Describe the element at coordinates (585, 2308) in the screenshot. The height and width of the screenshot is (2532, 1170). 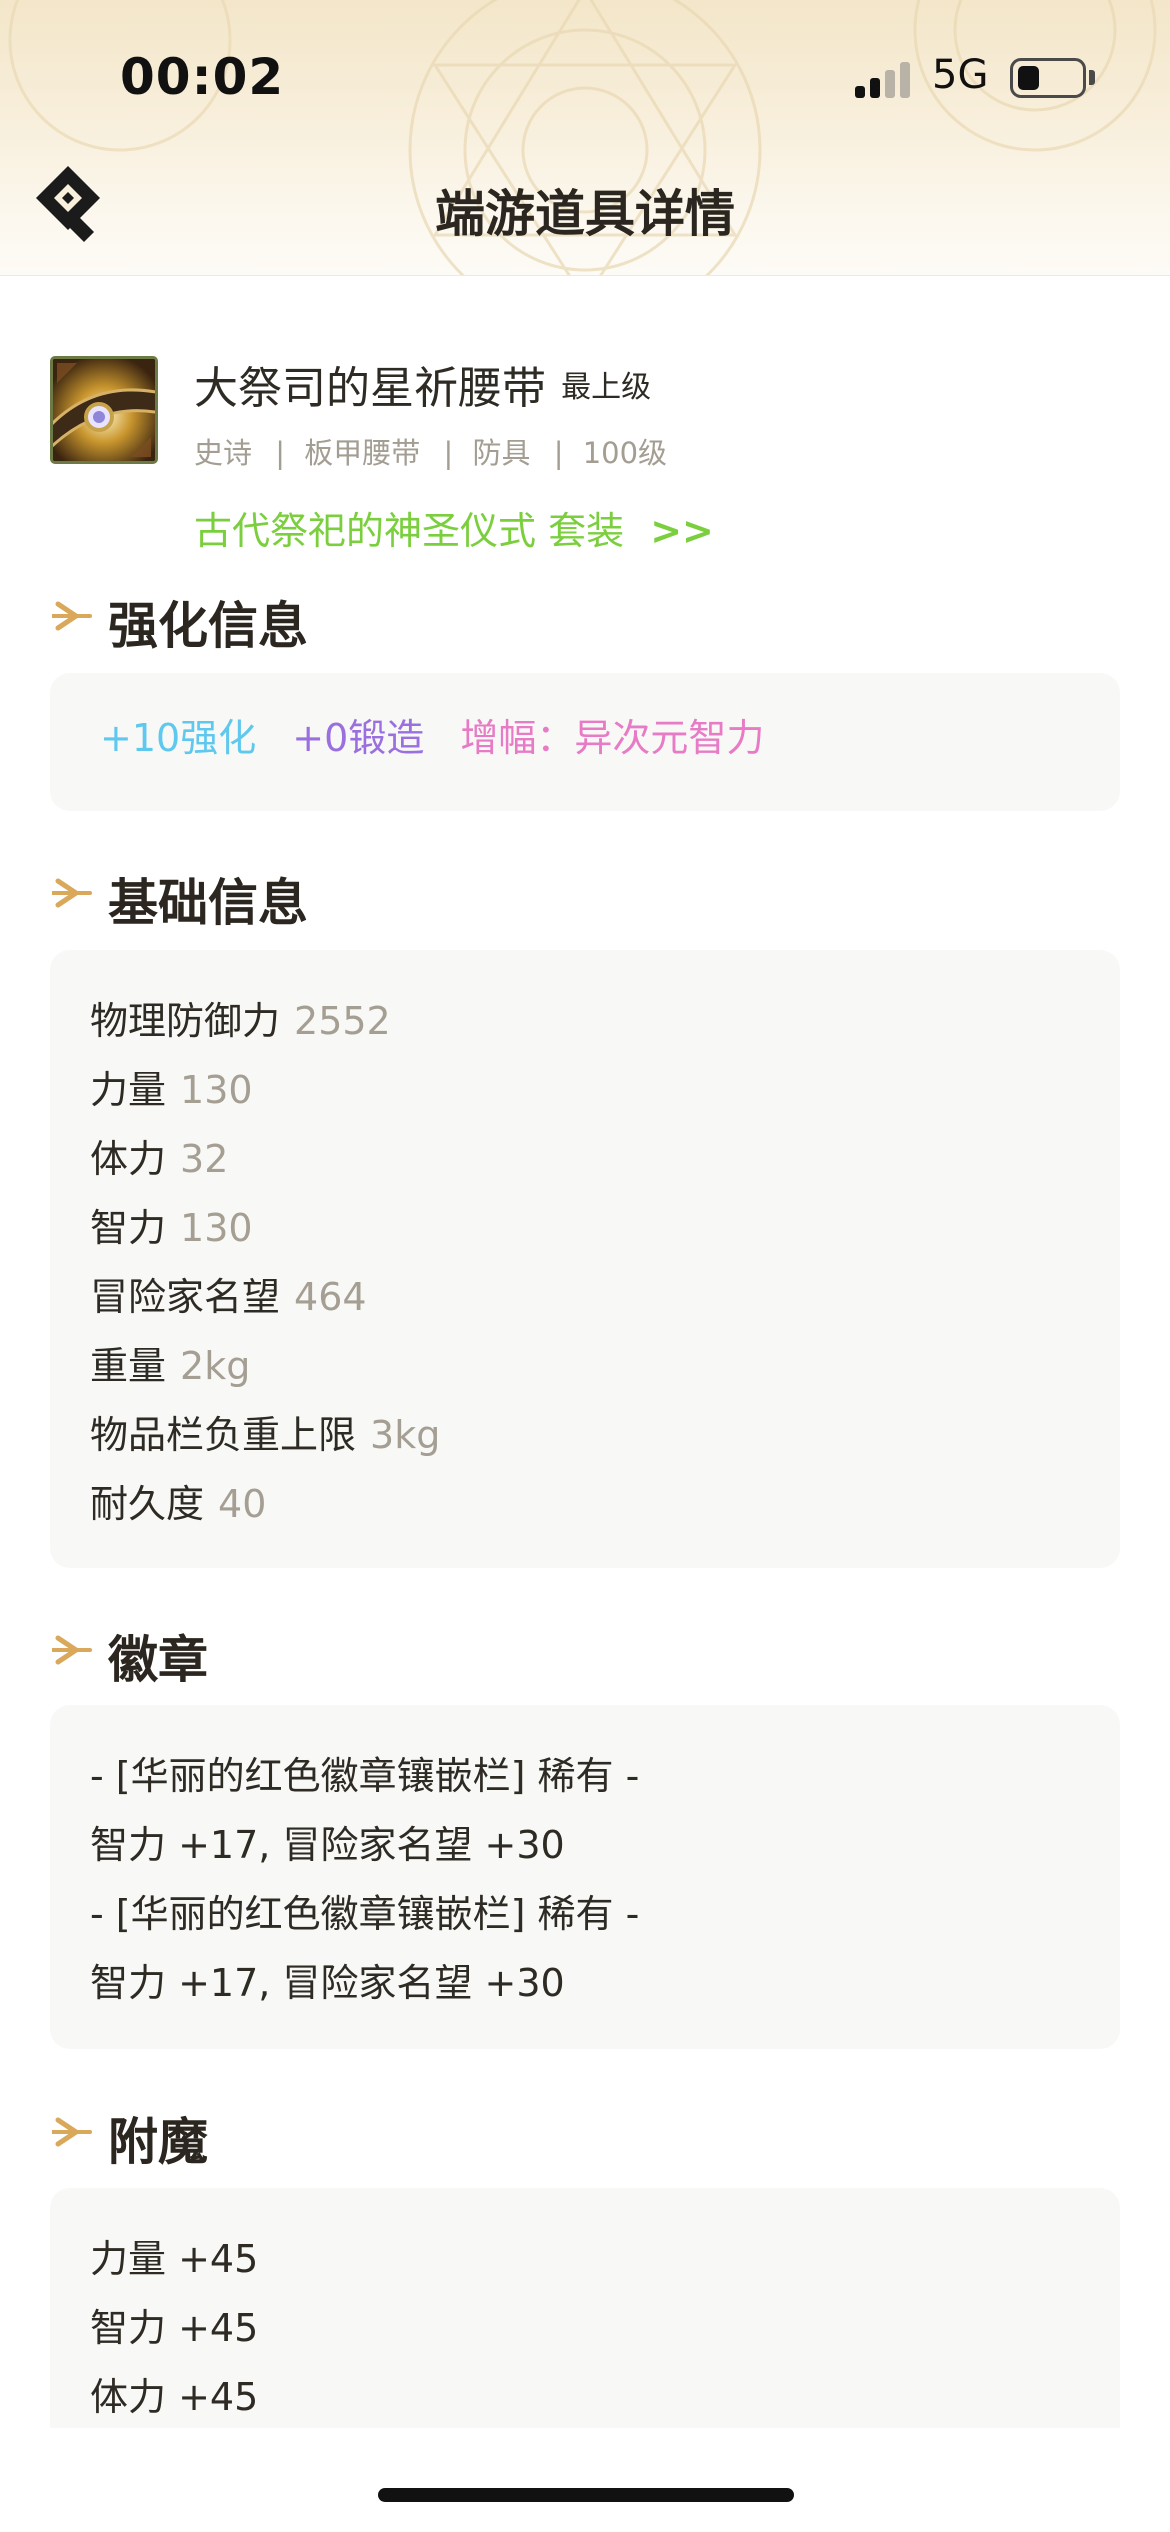
I see `enchant-card: 力量 +45 智力 +45 体力 +45` at that location.